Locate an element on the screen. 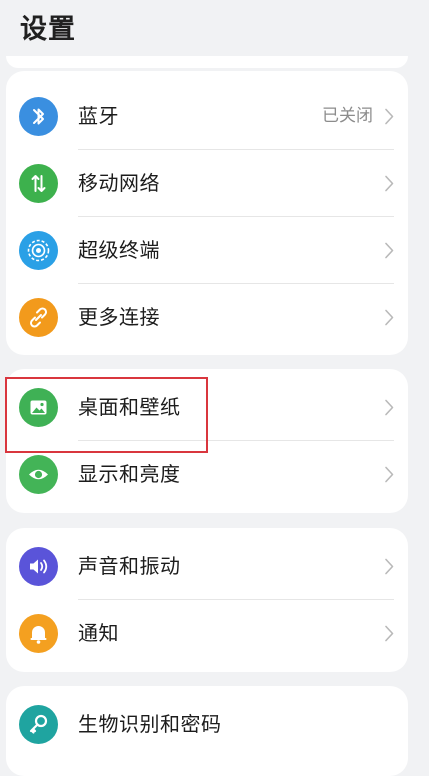  settings-item-label: 通知 is located at coordinates (98, 633).